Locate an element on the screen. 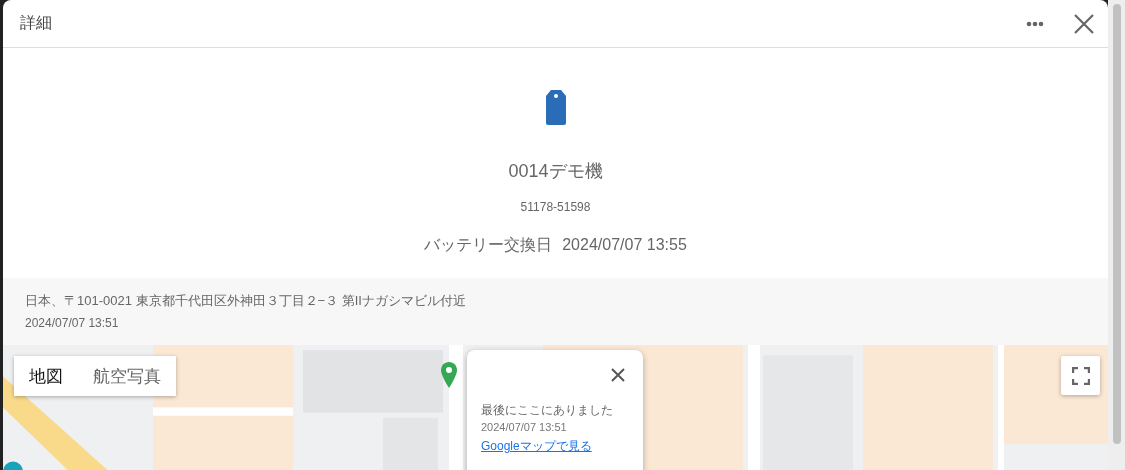 This screenshot has width=1125, height=470. battery-label: バッテリー交換日 is located at coordinates (488, 245).